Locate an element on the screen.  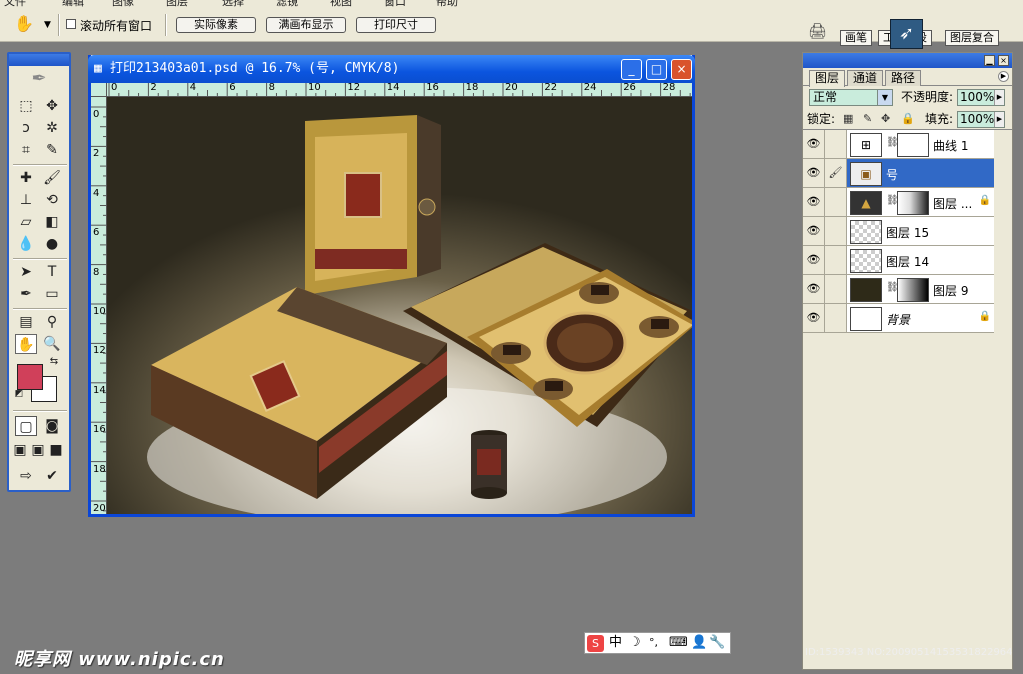
layer-thumbnail: ▲ is located at coordinates (866, 203).